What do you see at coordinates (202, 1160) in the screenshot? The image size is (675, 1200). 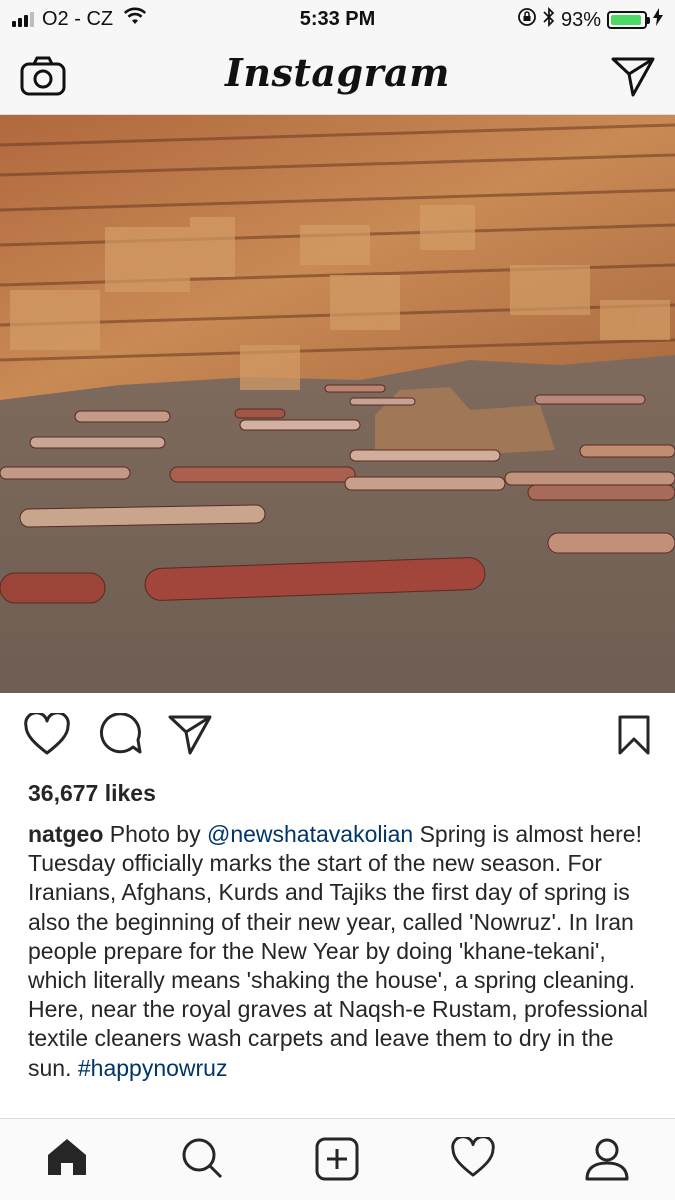 I see `search-icon` at bounding box center [202, 1160].